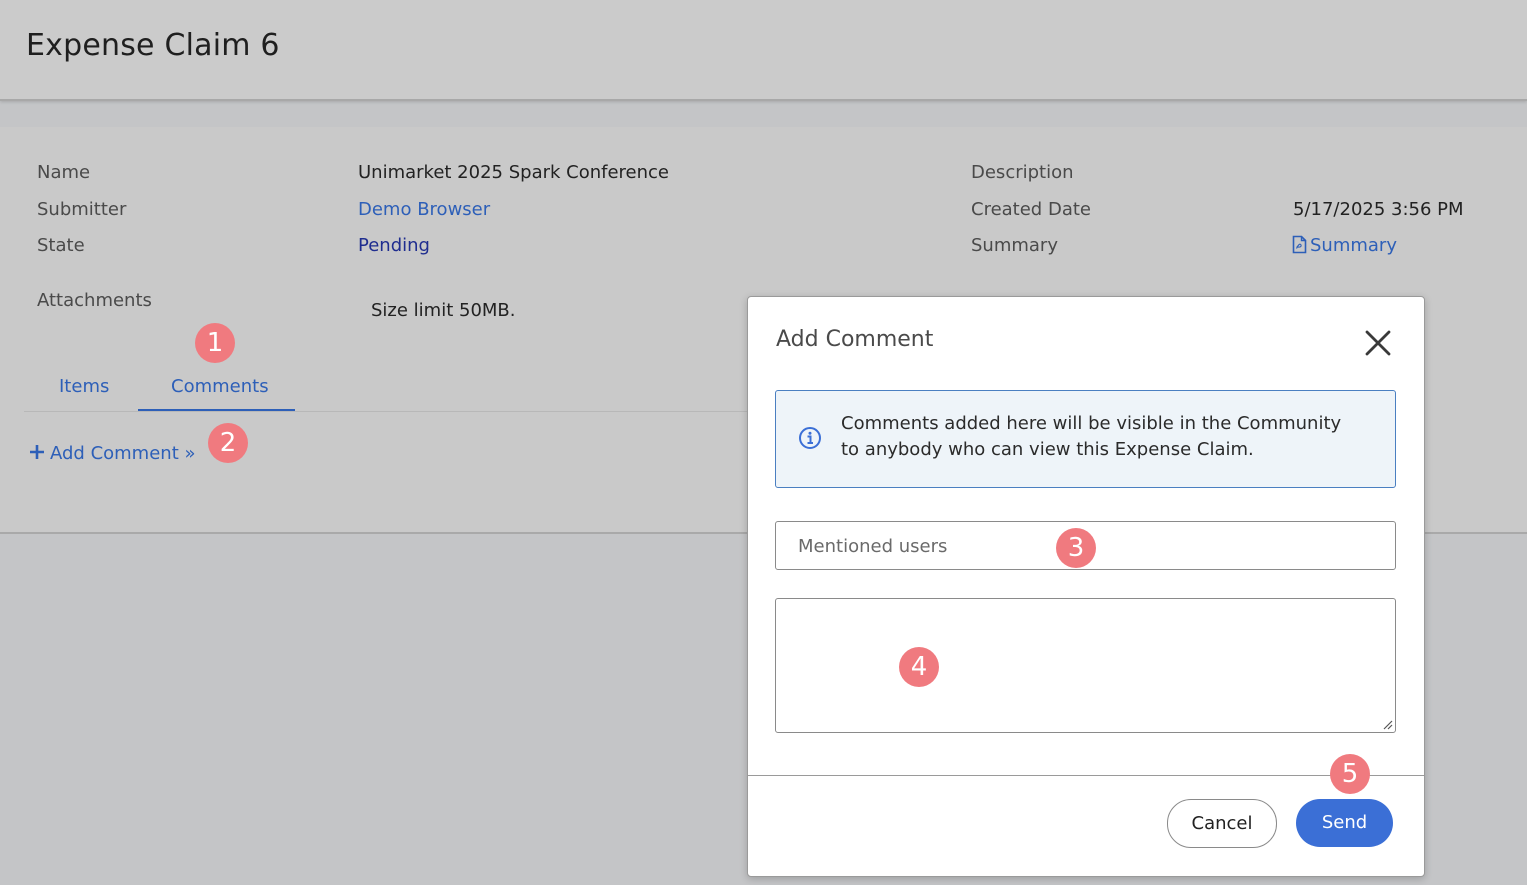 The image size is (1527, 885). What do you see at coordinates (394, 411) in the screenshot?
I see `tab-divider` at bounding box center [394, 411].